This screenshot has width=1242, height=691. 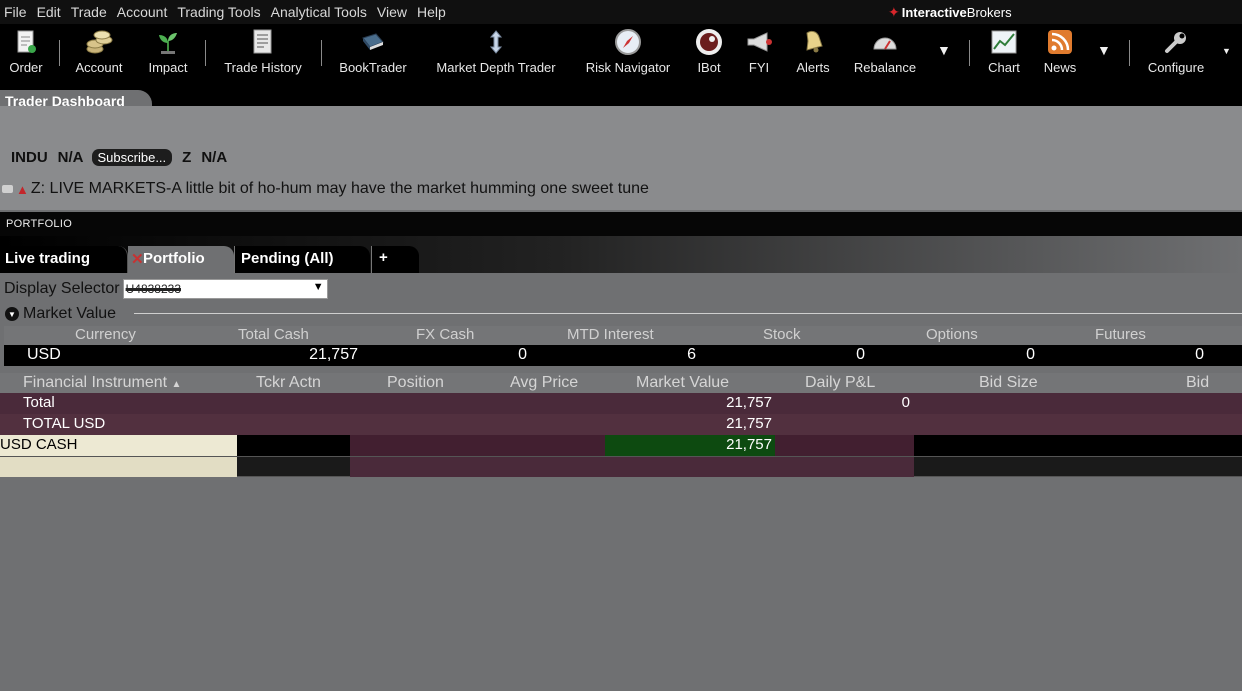 What do you see at coordinates (1199, 354) in the screenshot?
I see `mv-futures: 0` at bounding box center [1199, 354].